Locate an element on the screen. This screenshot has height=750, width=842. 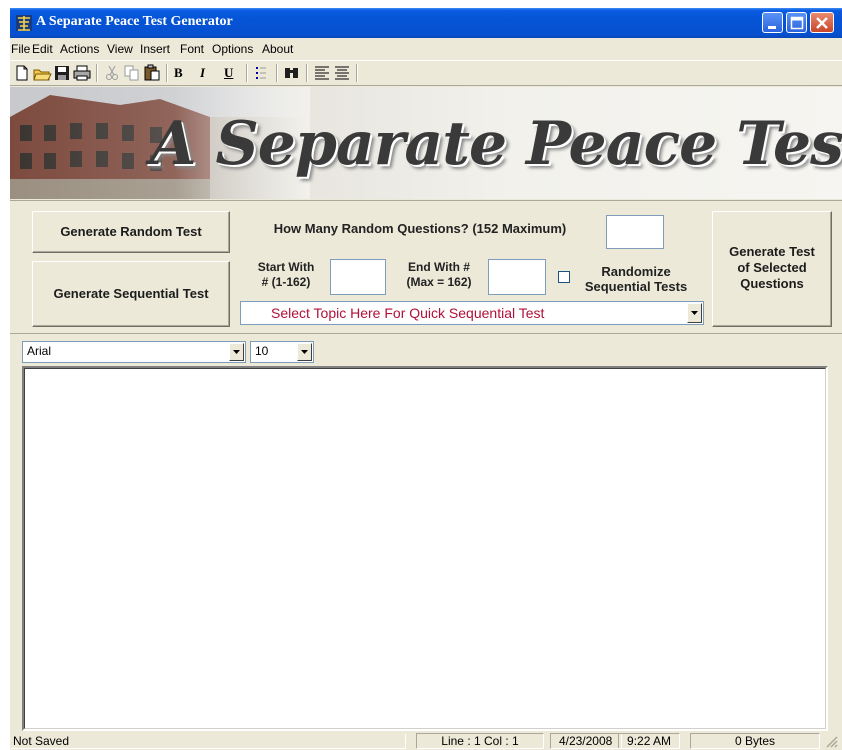
font-size-select: 10 is located at coordinates (282, 352).